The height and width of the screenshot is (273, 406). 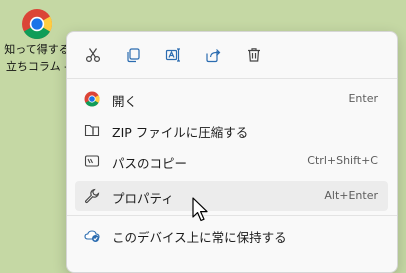 What do you see at coordinates (92, 236) in the screenshot?
I see `onedrive-icon` at bounding box center [92, 236].